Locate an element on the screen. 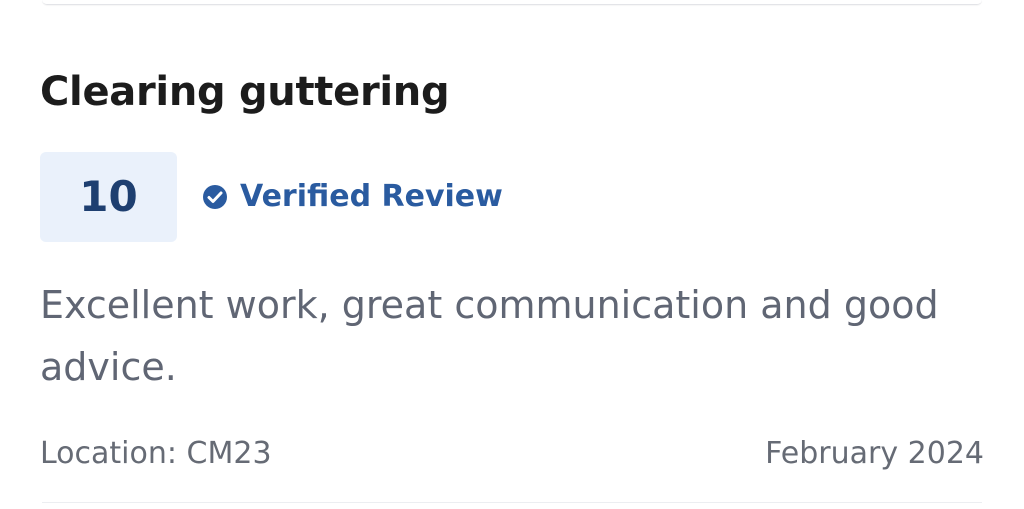 The height and width of the screenshot is (509, 1024). next-card-edge is located at coordinates (512, 505).